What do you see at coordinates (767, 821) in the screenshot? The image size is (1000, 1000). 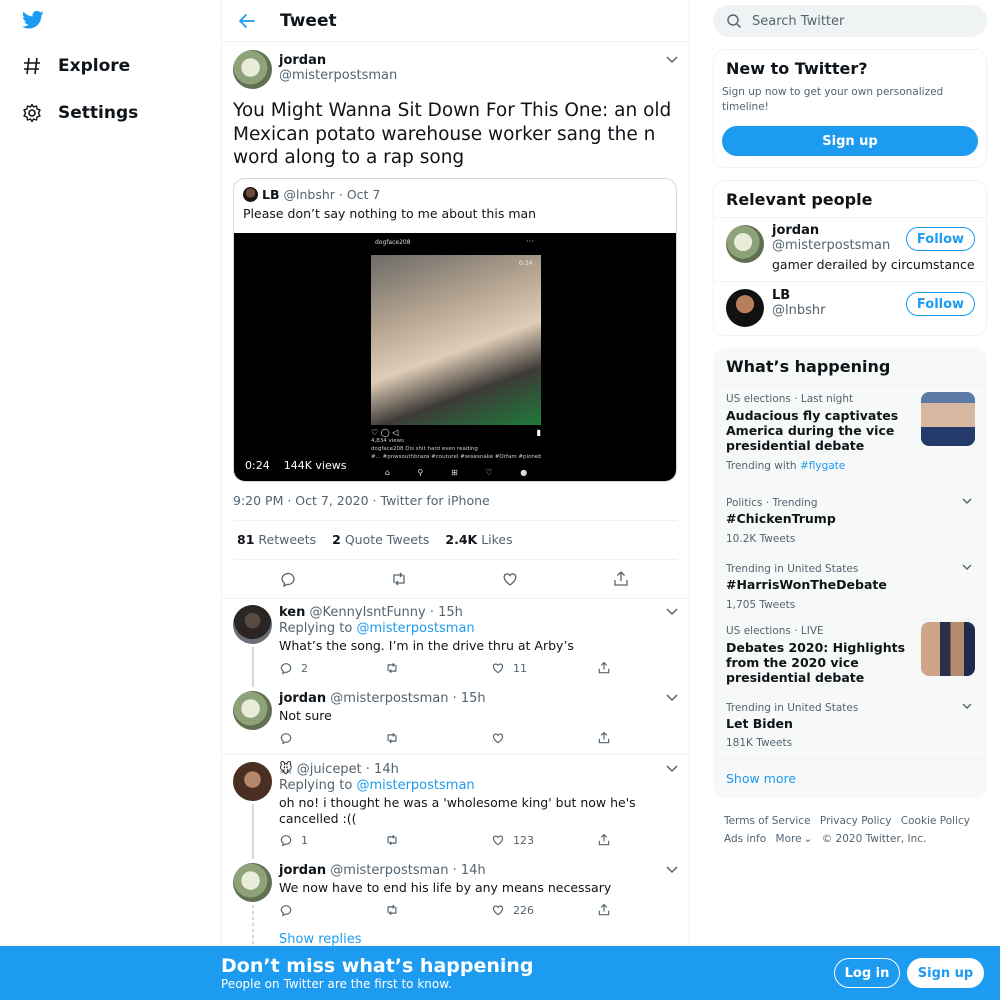 I see `terms-link: Terms of Service` at bounding box center [767, 821].